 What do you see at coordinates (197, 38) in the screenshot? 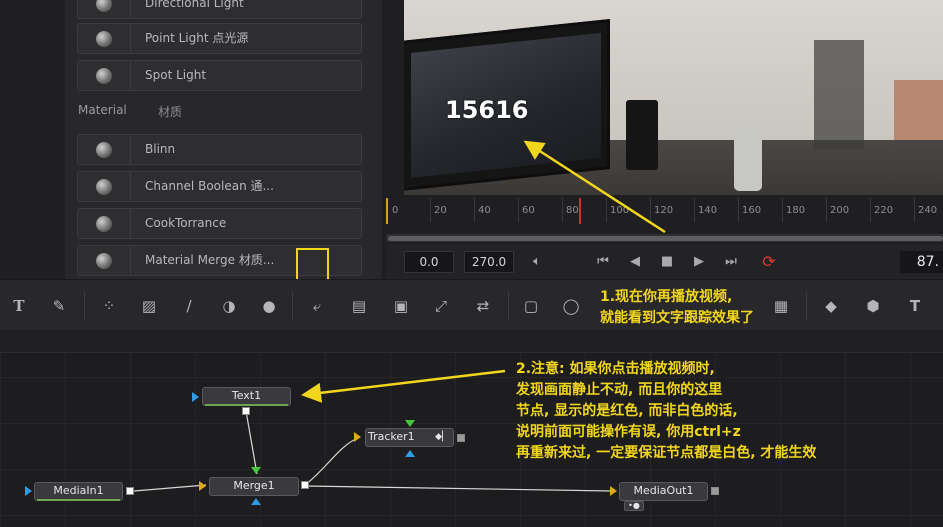
I see `library-item-label: Point Light 点光源` at bounding box center [197, 38].